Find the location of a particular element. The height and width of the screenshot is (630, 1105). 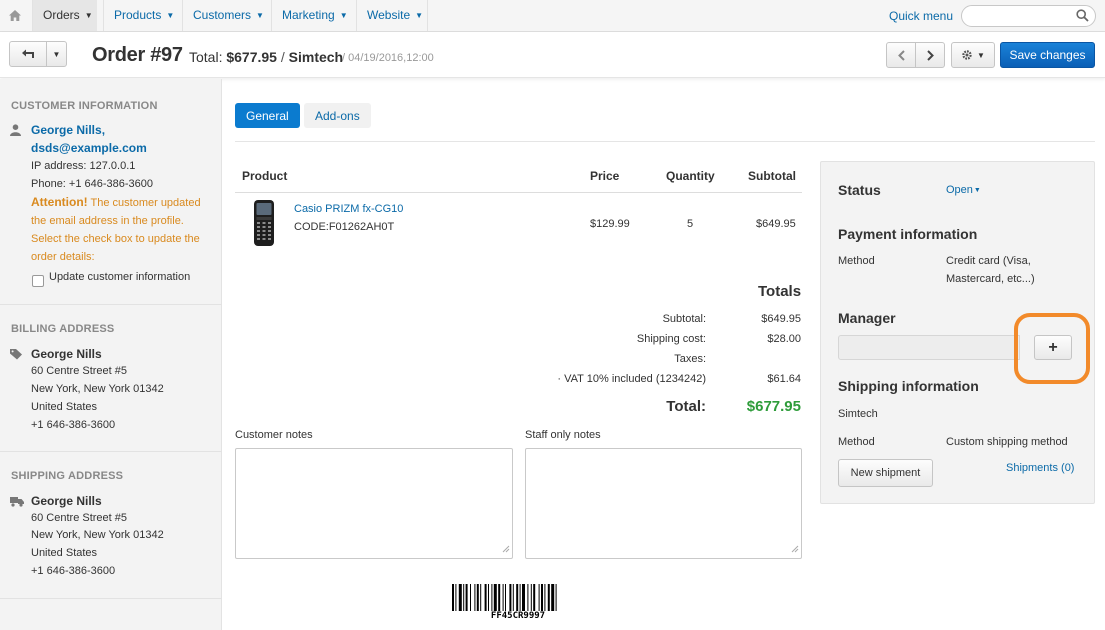

new-shipment-button: New shipment is located at coordinates (885, 473).